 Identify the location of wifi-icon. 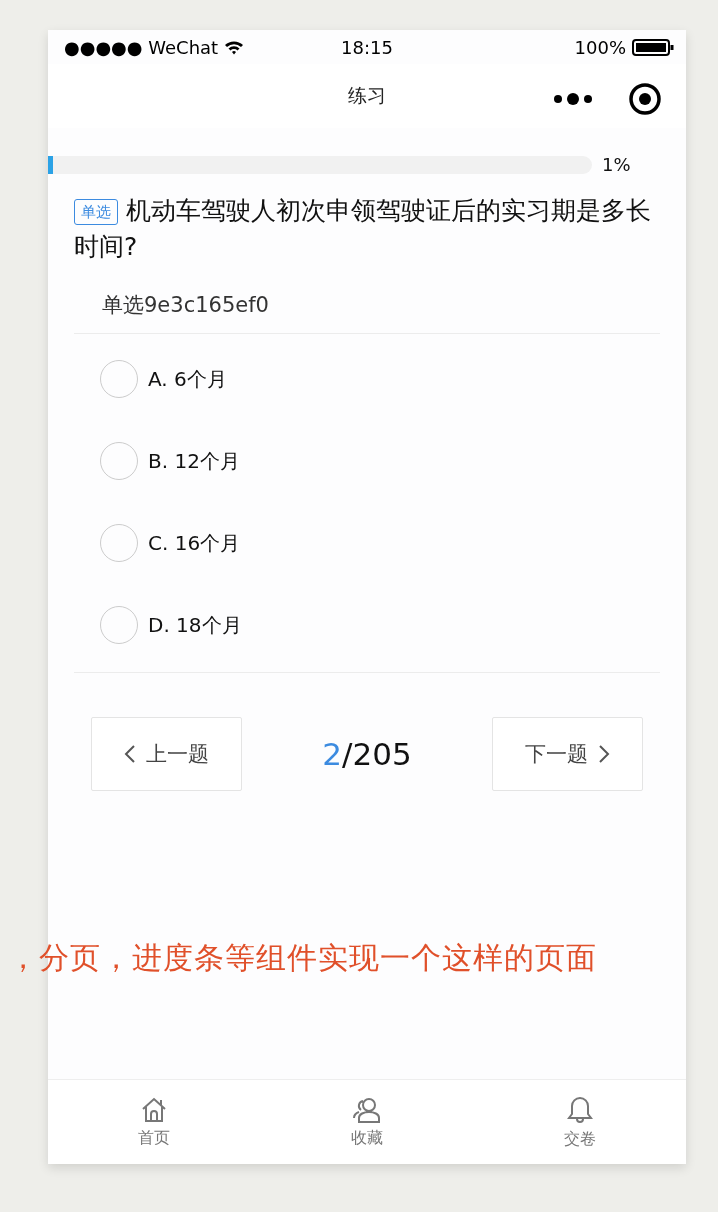
(234, 47).